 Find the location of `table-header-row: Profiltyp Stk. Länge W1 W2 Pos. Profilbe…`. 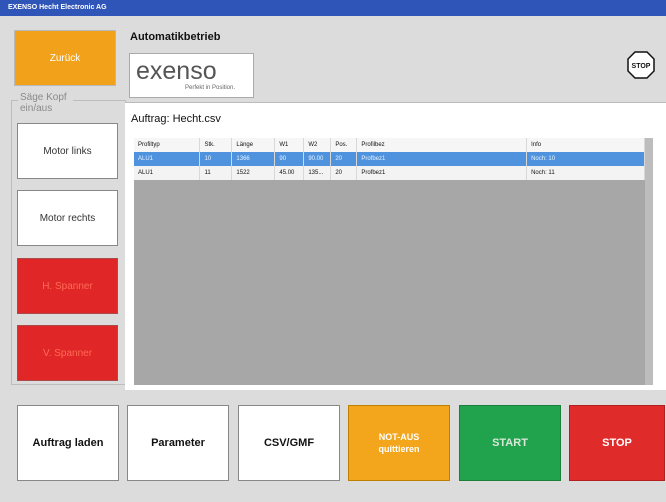

table-header-row: Profiltyp Stk. Länge W1 W2 Pos. Profilbe… is located at coordinates (389, 145).